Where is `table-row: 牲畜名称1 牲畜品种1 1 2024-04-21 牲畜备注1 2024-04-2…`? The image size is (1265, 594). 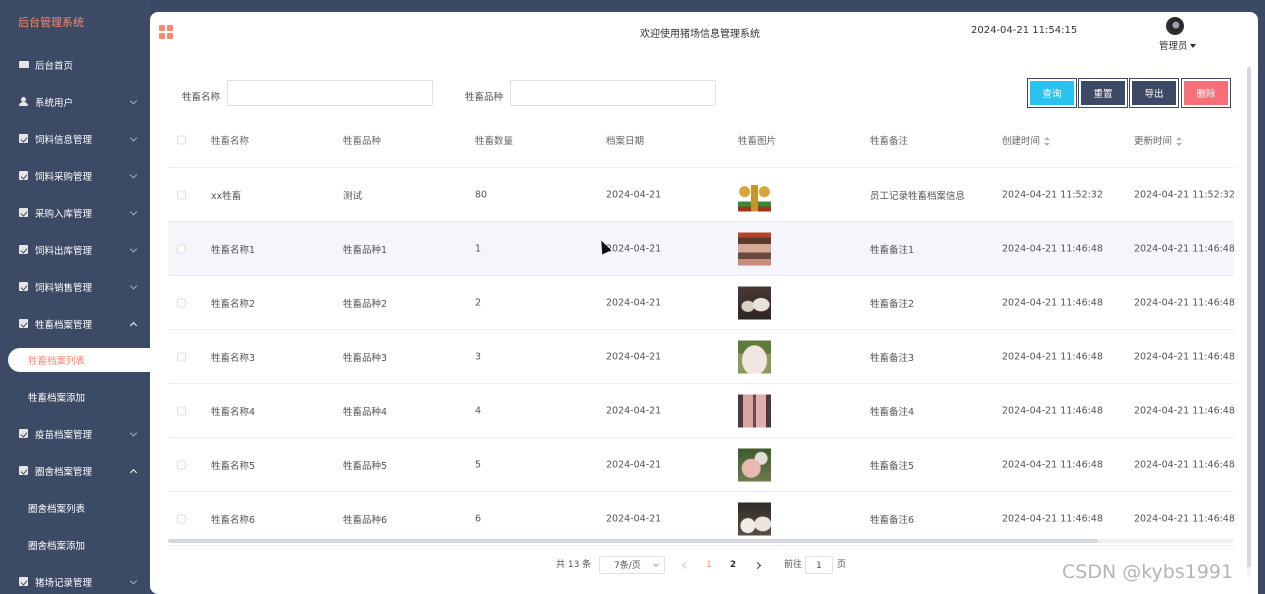 table-row: 牲畜名称1 牲畜品种1 1 2024-04-21 牲畜备注1 2024-04-2… is located at coordinates (701, 249).